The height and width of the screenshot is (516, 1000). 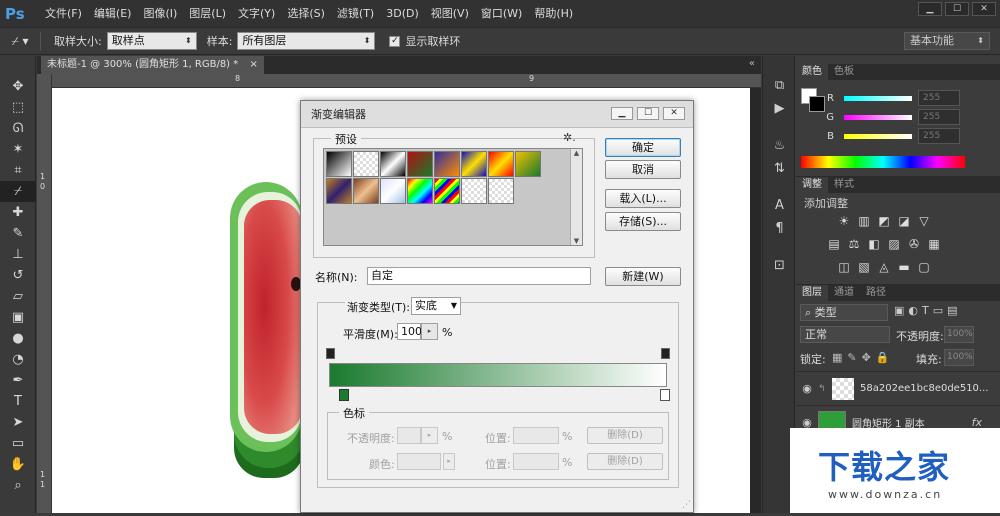 What do you see at coordinates (450, 13) in the screenshot?
I see `menu-view: 视图(V)` at bounding box center [450, 13].